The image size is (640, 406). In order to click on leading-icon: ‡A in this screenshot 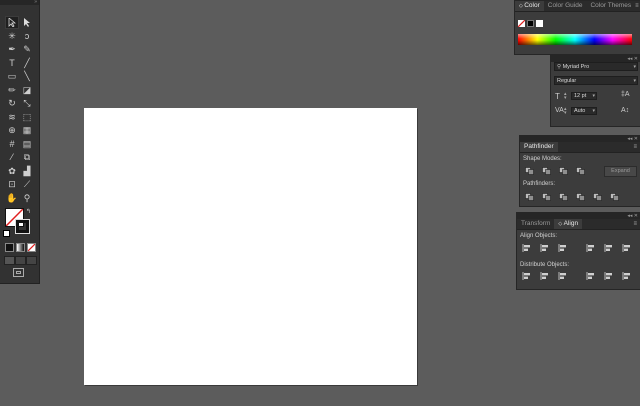, I will do `click(625, 94)`.